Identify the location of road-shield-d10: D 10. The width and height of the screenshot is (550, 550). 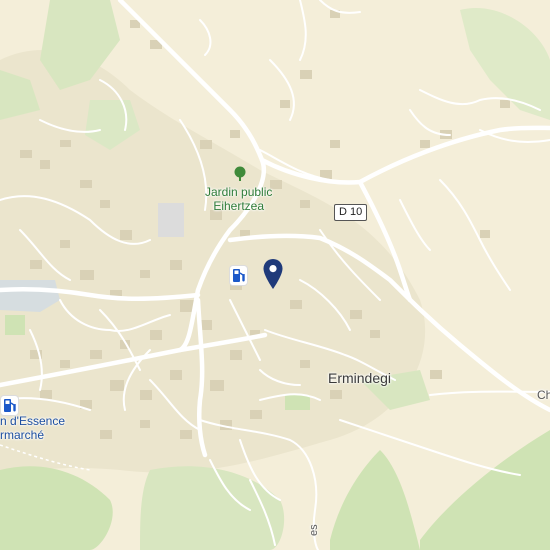
(351, 212).